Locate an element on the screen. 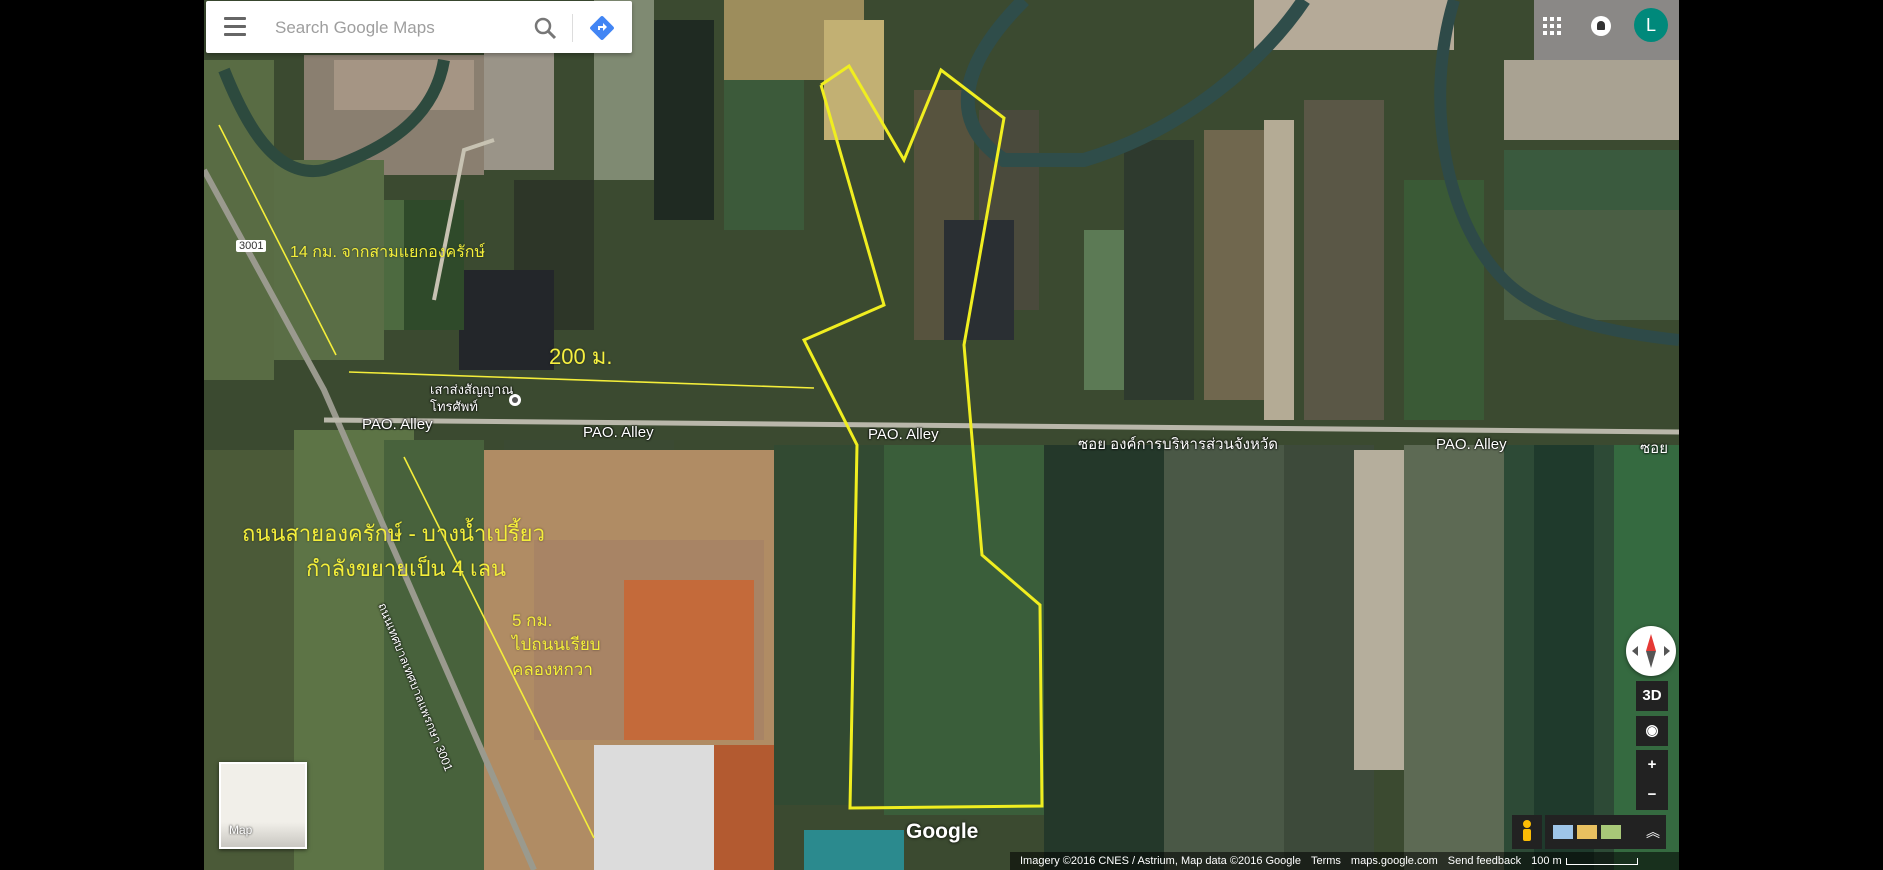  compass-icon is located at coordinates (1651, 651).